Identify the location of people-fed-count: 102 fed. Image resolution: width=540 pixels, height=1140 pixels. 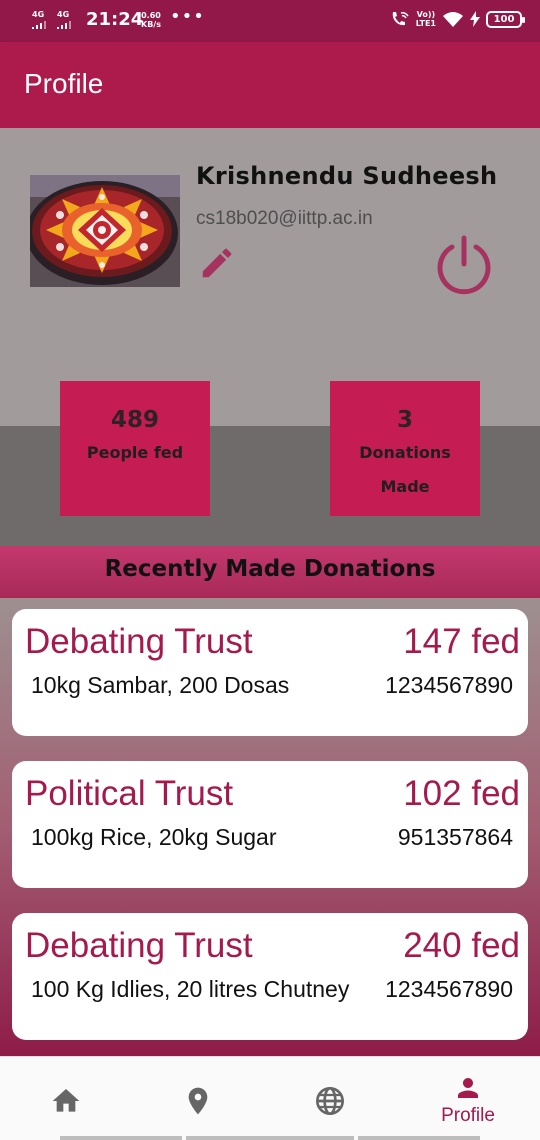
(461, 793).